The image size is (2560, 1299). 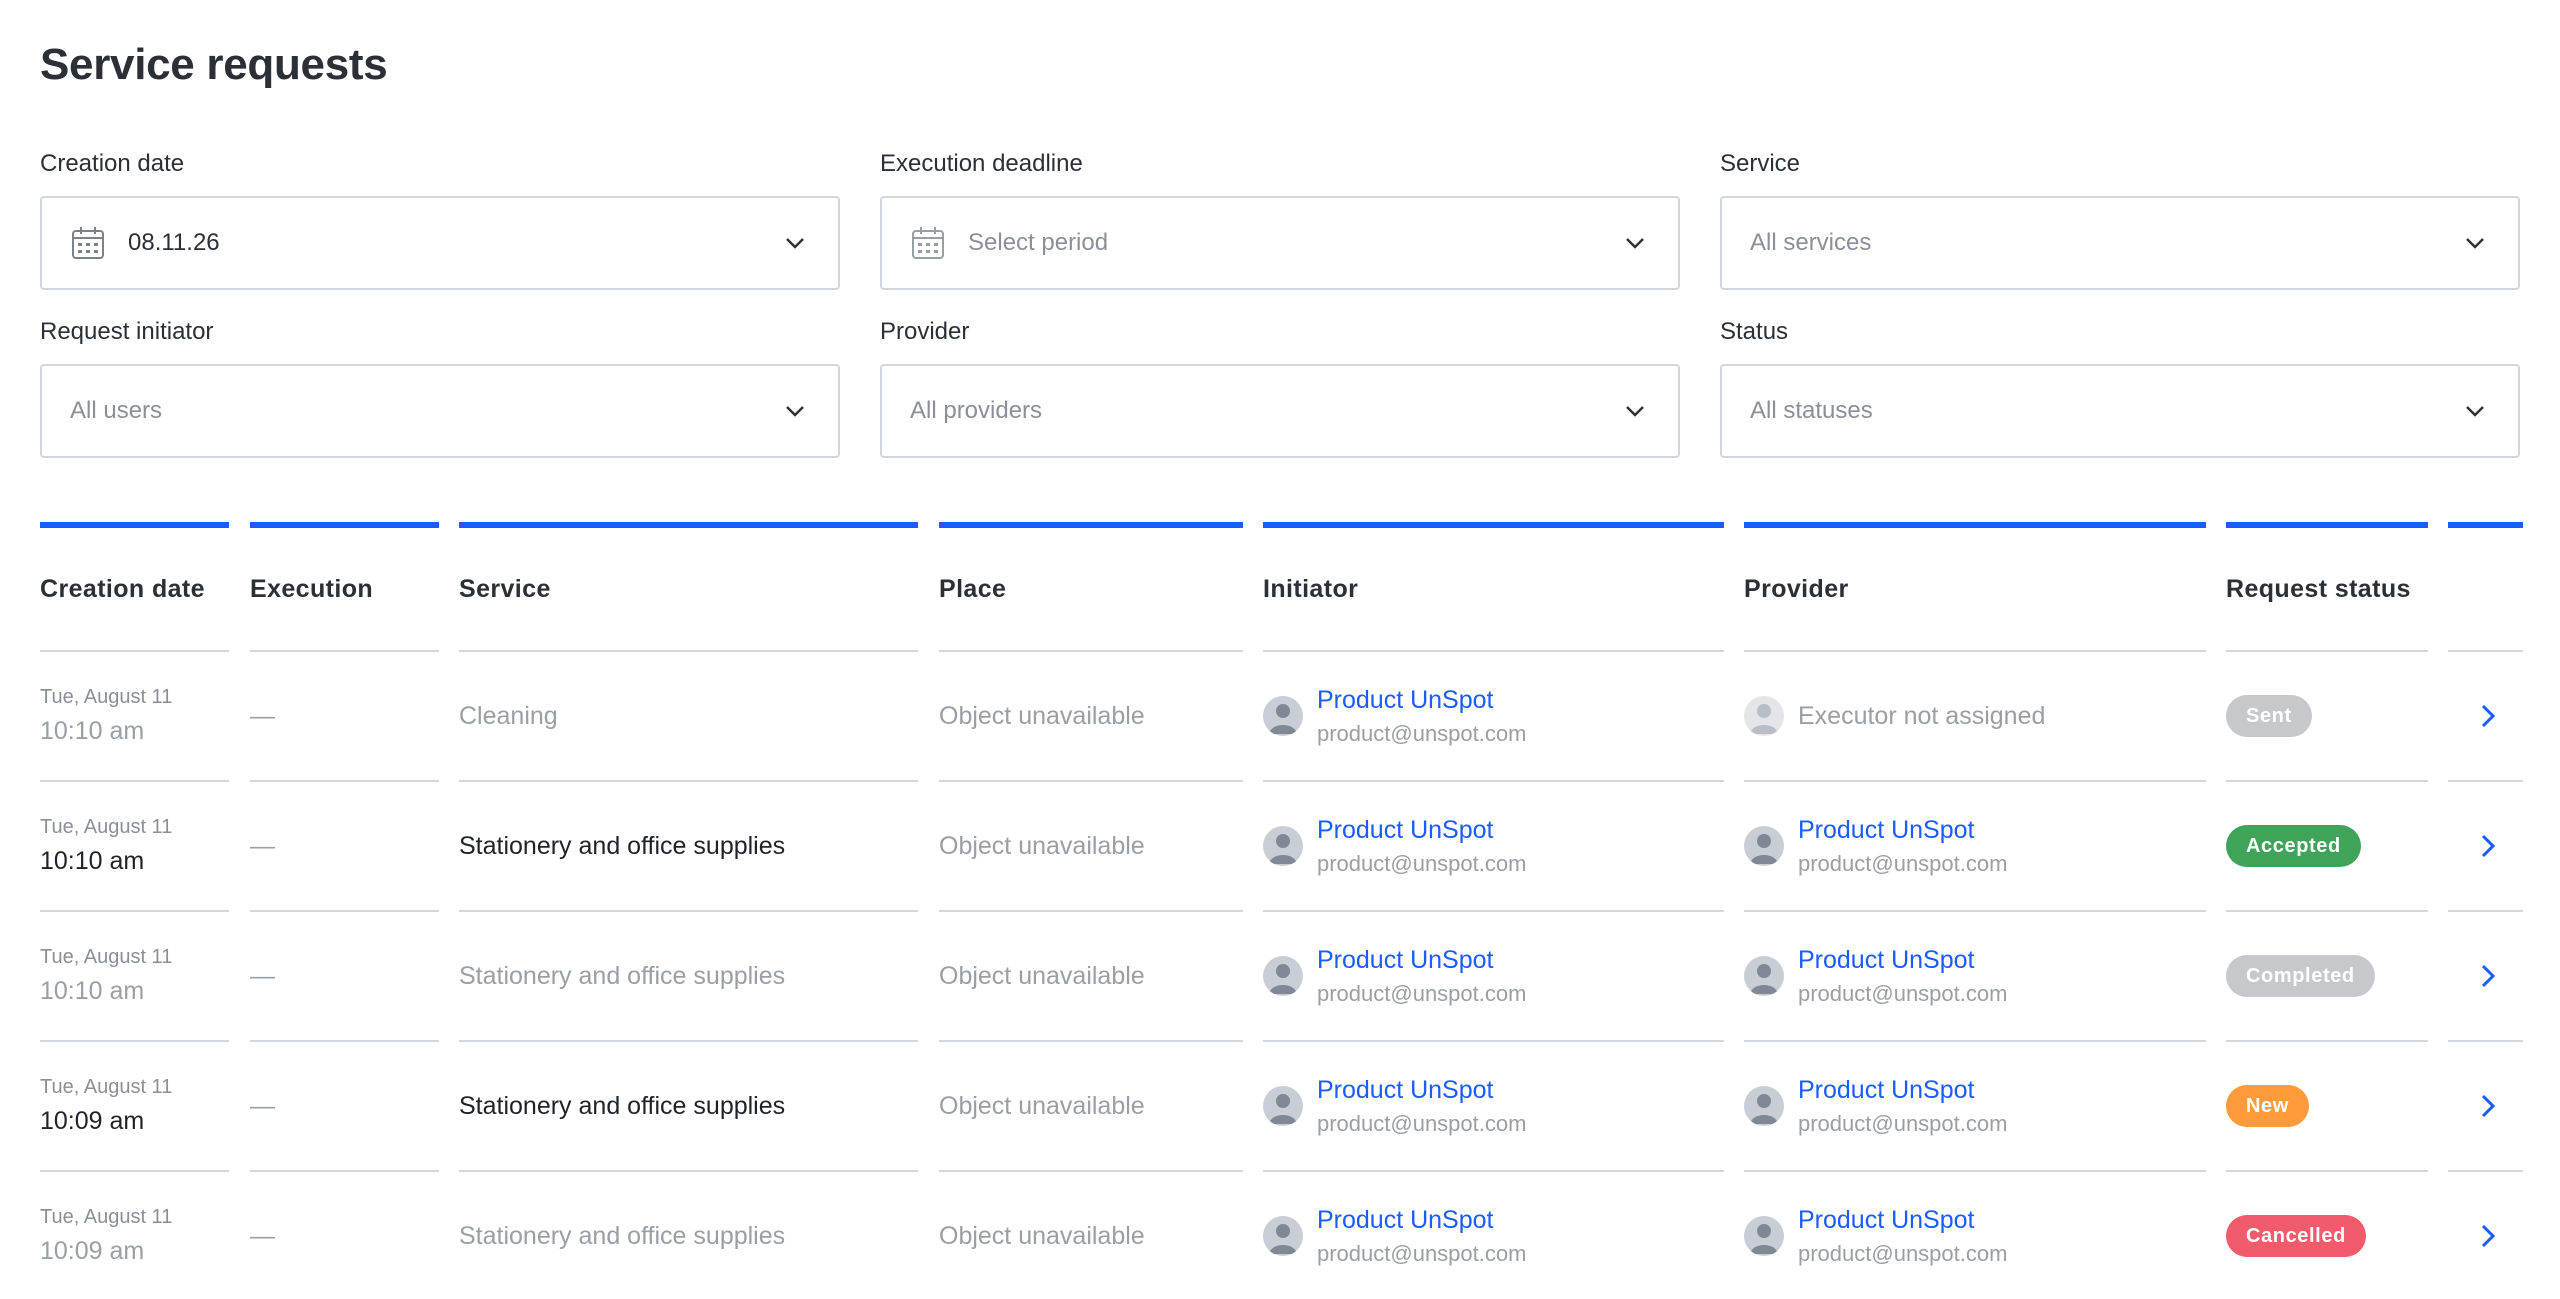 What do you see at coordinates (92, 1251) in the screenshot?
I see `request-time: 10:09 am` at bounding box center [92, 1251].